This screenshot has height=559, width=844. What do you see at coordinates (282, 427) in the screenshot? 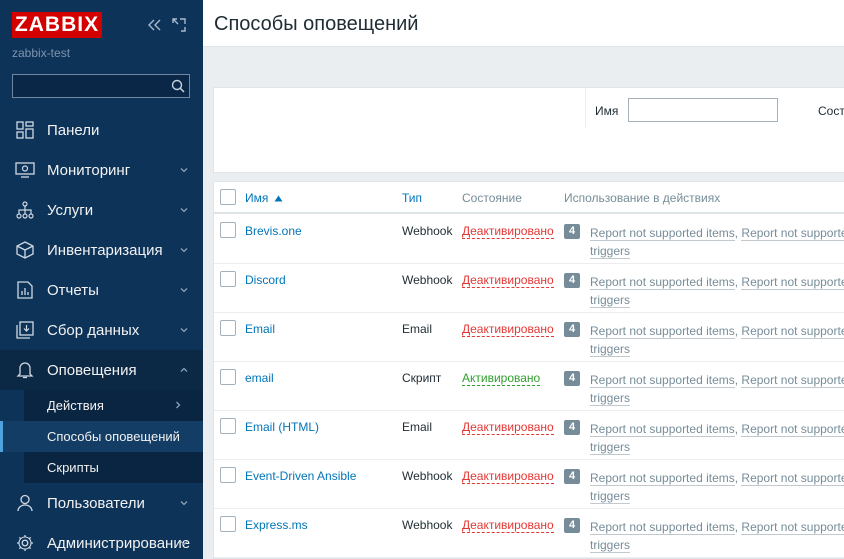
I see `media-type-name-link: Email (HTML)` at bounding box center [282, 427].